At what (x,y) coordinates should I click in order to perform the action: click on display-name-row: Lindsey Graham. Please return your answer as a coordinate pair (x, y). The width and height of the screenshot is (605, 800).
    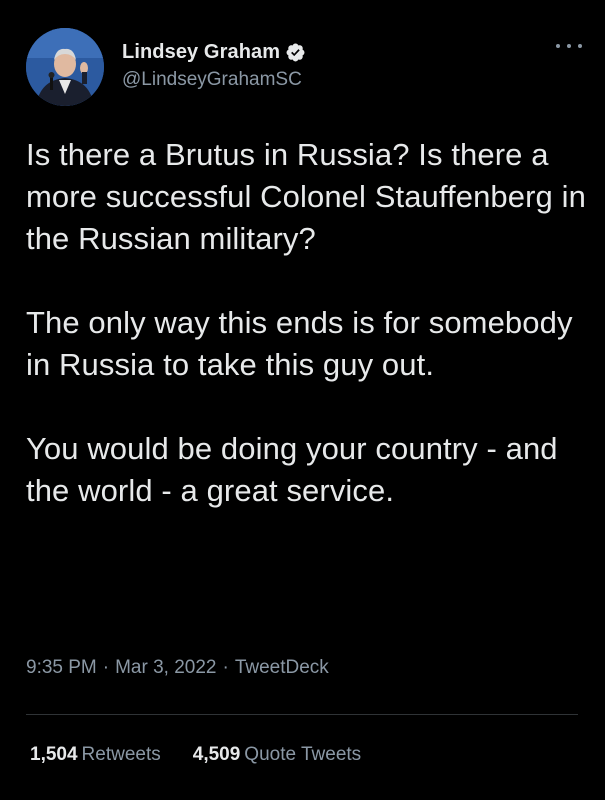
    Looking at the image, I should click on (214, 52).